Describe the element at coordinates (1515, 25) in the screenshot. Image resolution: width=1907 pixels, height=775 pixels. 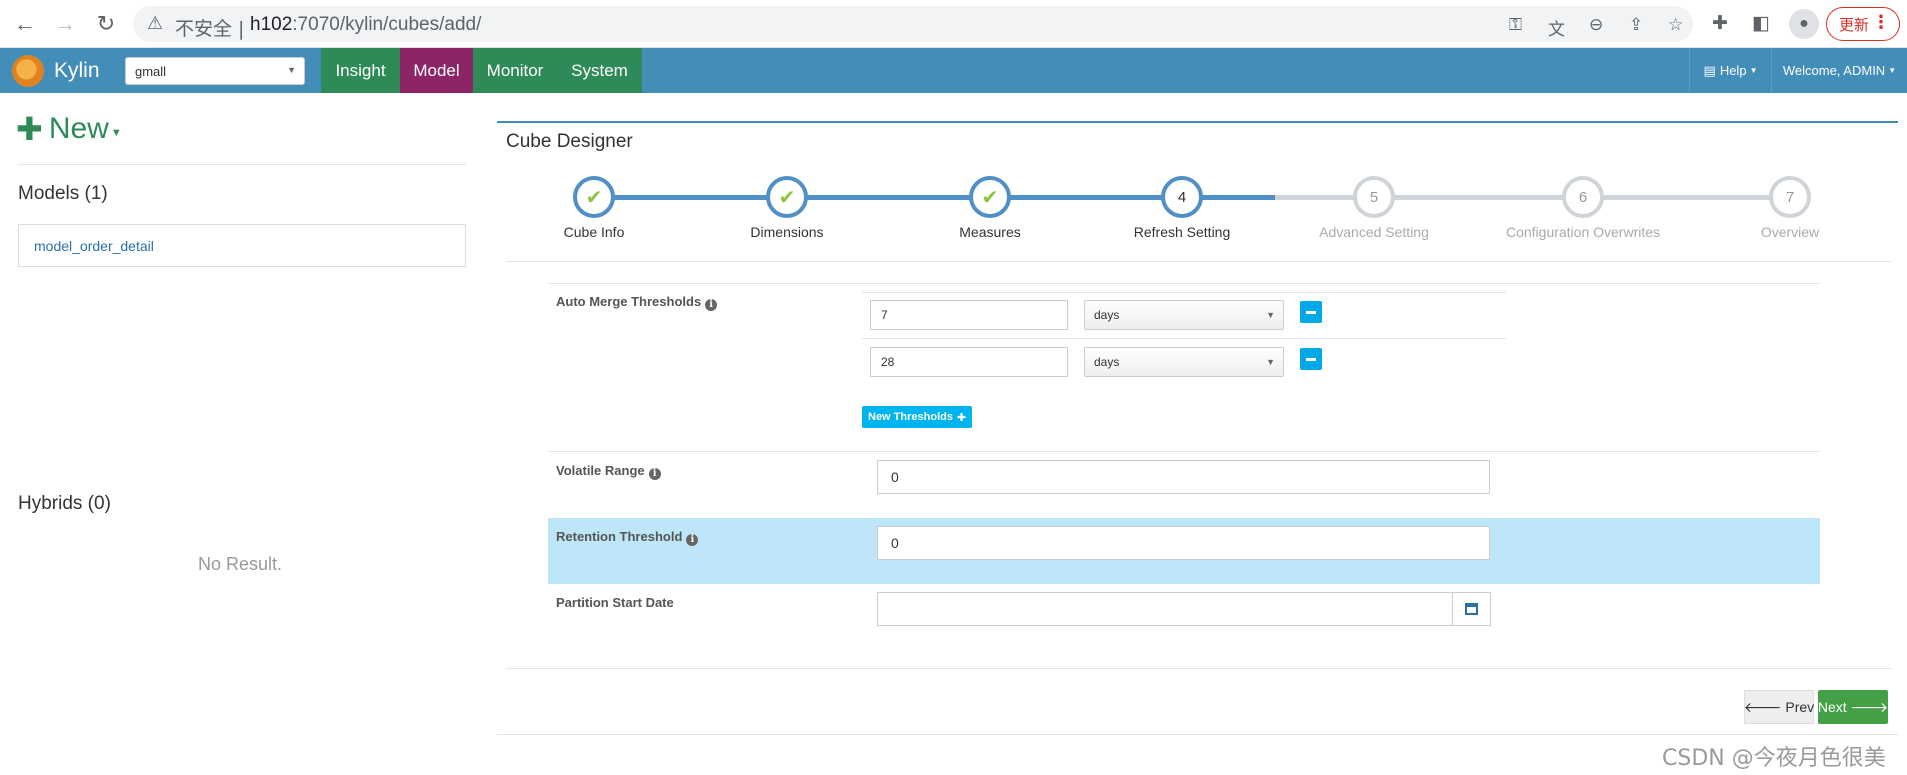
I see `key-icon: ⚿` at that location.